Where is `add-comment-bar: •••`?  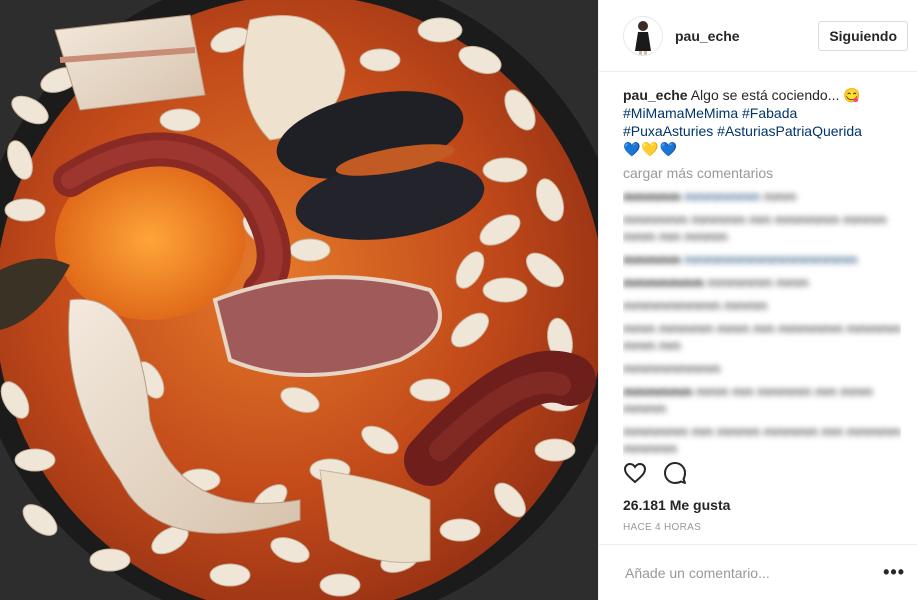 add-comment-bar: ••• is located at coordinates (758, 572).